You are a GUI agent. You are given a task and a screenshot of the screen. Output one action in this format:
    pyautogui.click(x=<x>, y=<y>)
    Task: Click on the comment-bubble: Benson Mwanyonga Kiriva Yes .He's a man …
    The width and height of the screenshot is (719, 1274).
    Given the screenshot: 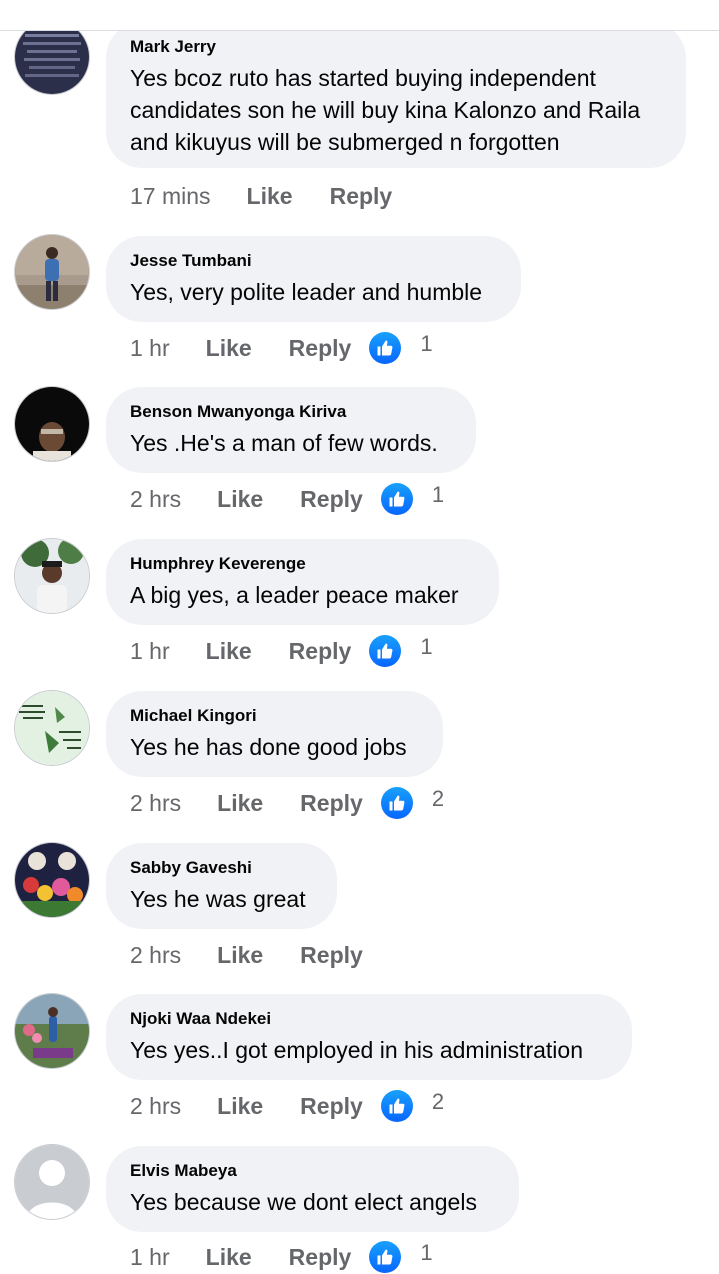 What is the action you would take?
    pyautogui.click(x=291, y=430)
    